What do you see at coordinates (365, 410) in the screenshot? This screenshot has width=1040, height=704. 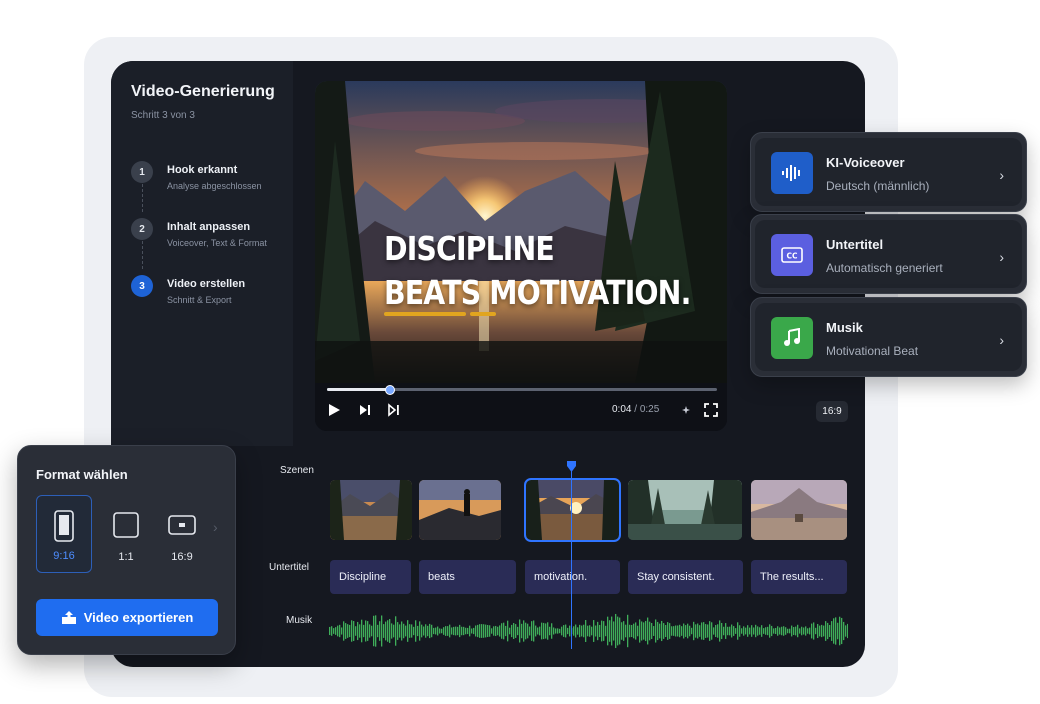 I see `next-frame-icon` at bounding box center [365, 410].